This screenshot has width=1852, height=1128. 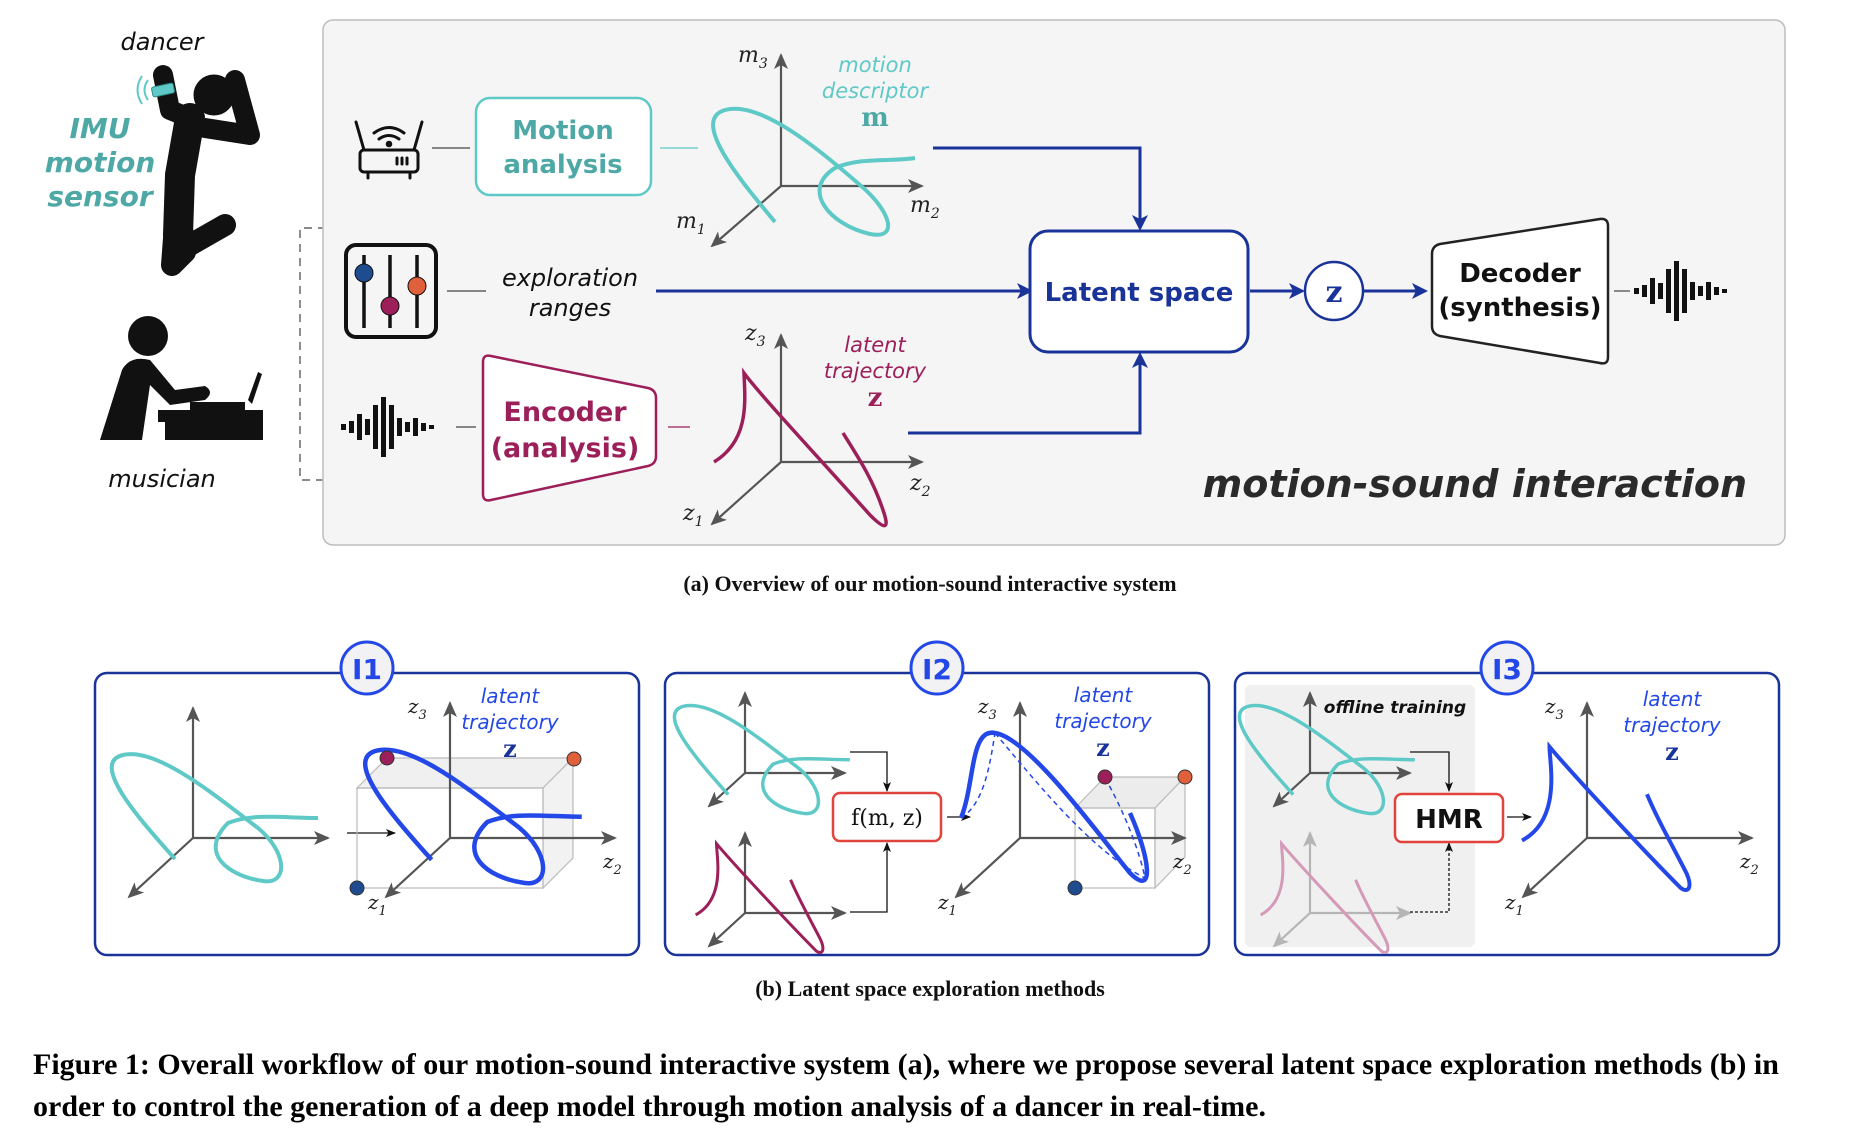 What do you see at coordinates (1519, 308) in the screenshot?
I see `decoder-label-2: (synthesis)` at bounding box center [1519, 308].